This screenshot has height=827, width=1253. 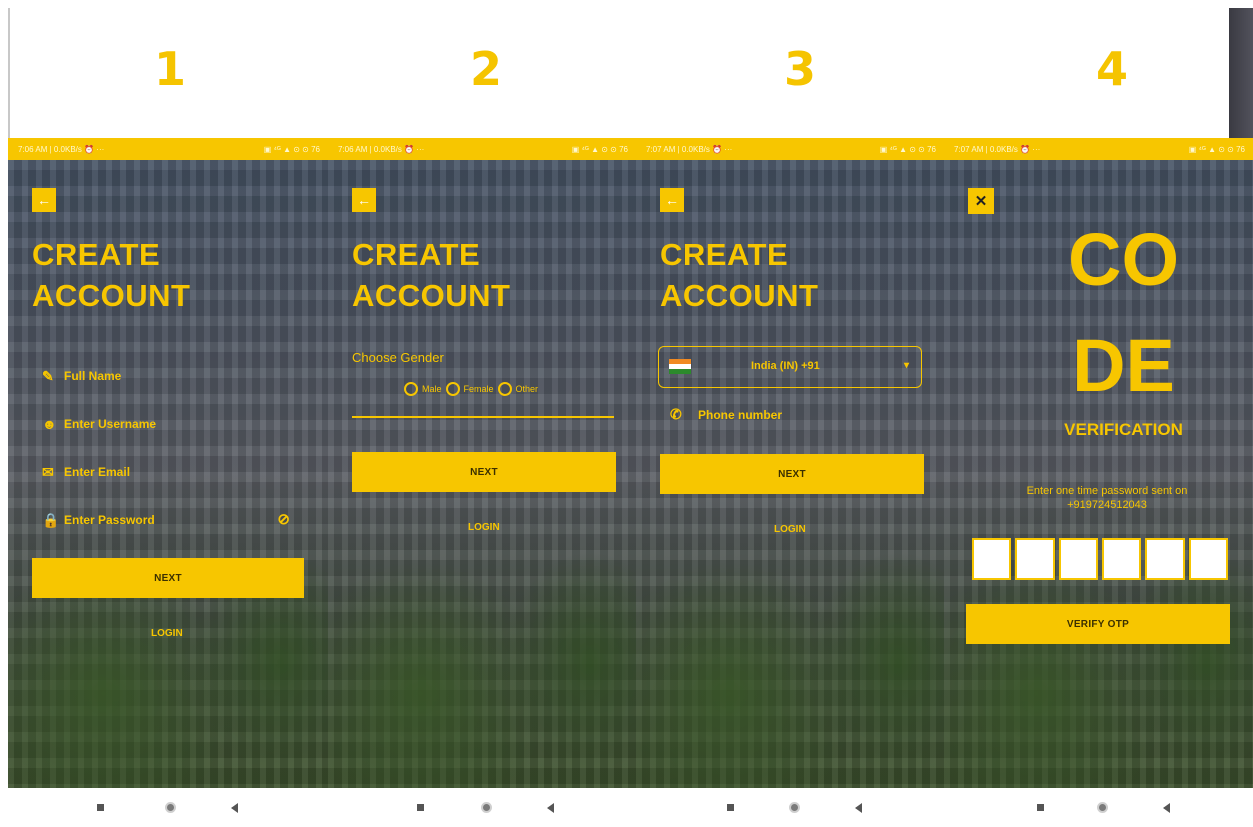 I want to click on mail-icon: ✉, so click(x=48, y=471).